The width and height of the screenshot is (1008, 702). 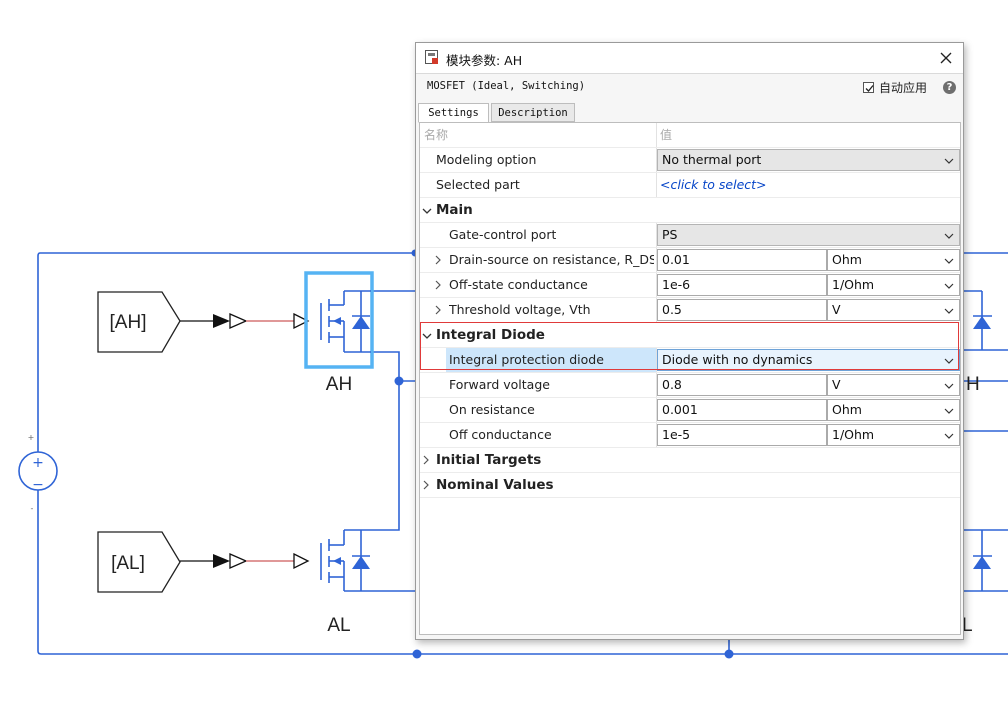 What do you see at coordinates (973, 384) in the screenshot?
I see `block-label-partial-h: H` at bounding box center [973, 384].